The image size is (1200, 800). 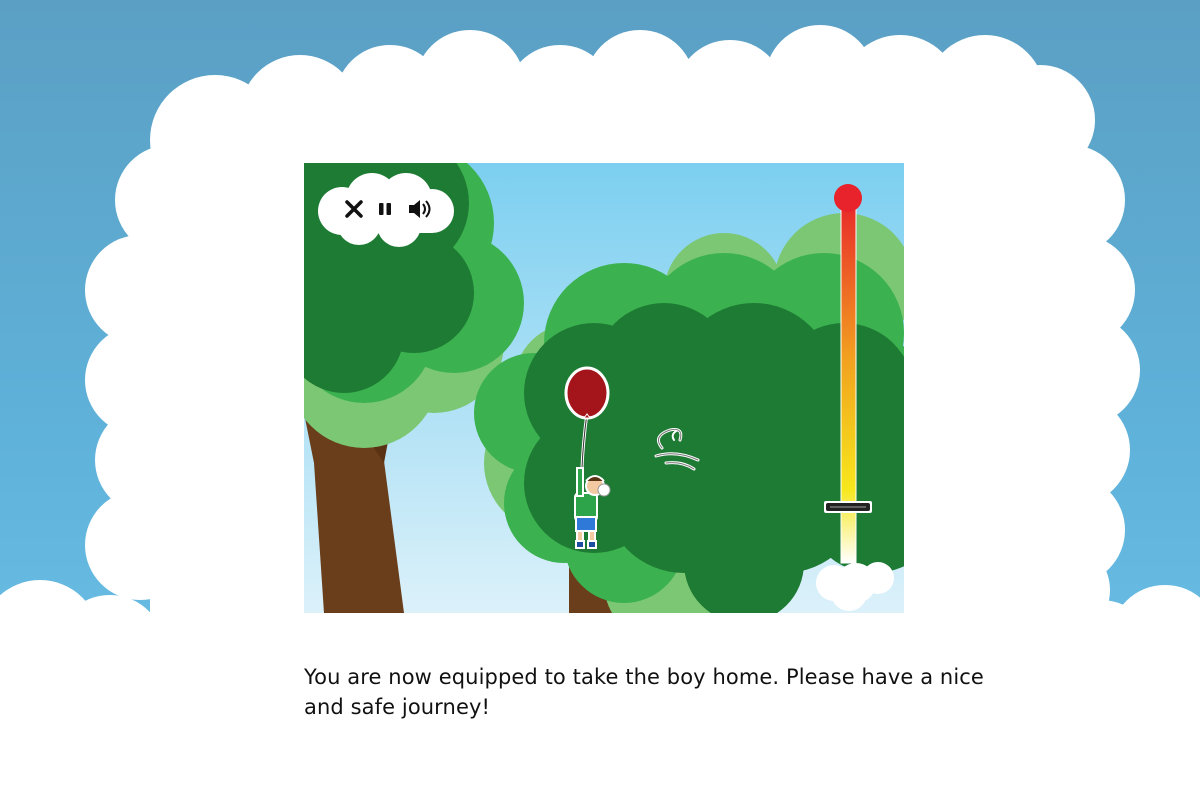 I want to click on balloon, so click(x=587, y=393).